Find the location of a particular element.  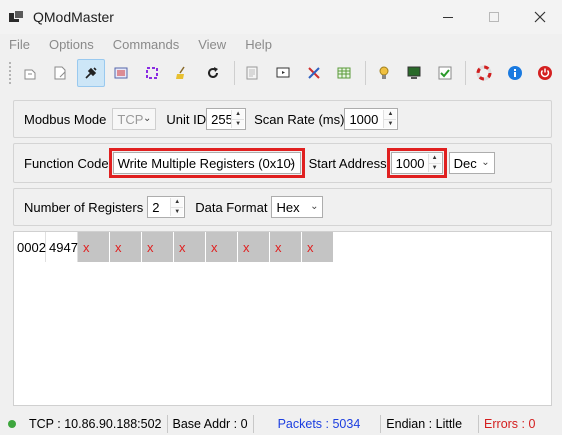

settings-icon is located at coordinates (384, 72).